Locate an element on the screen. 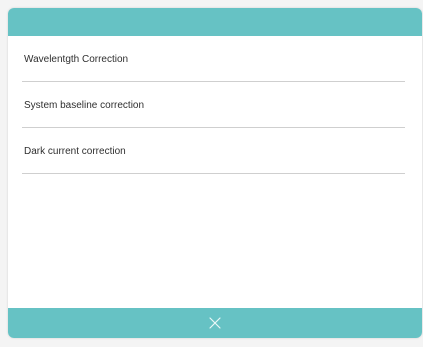  dialog-footer is located at coordinates (215, 323).